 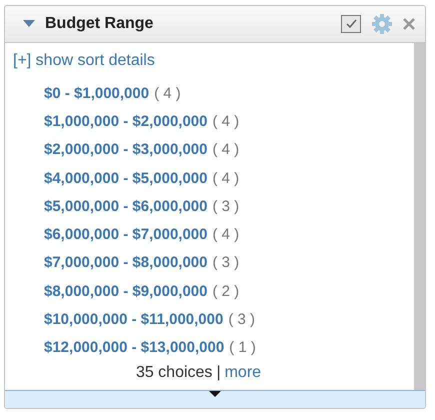 What do you see at coordinates (215, 399) in the screenshot?
I see `expand-bar` at bounding box center [215, 399].